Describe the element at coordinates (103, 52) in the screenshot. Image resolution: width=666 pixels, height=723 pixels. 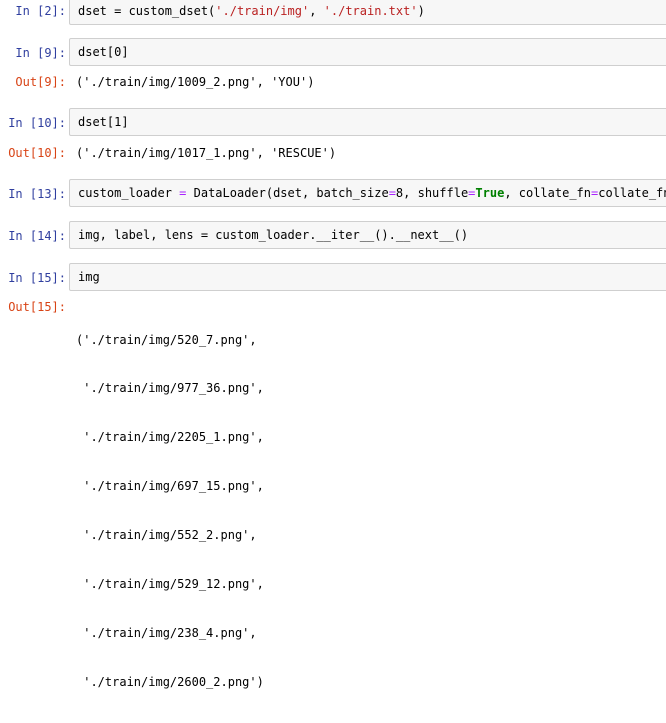
I see `code-text: dset[0]` at that location.